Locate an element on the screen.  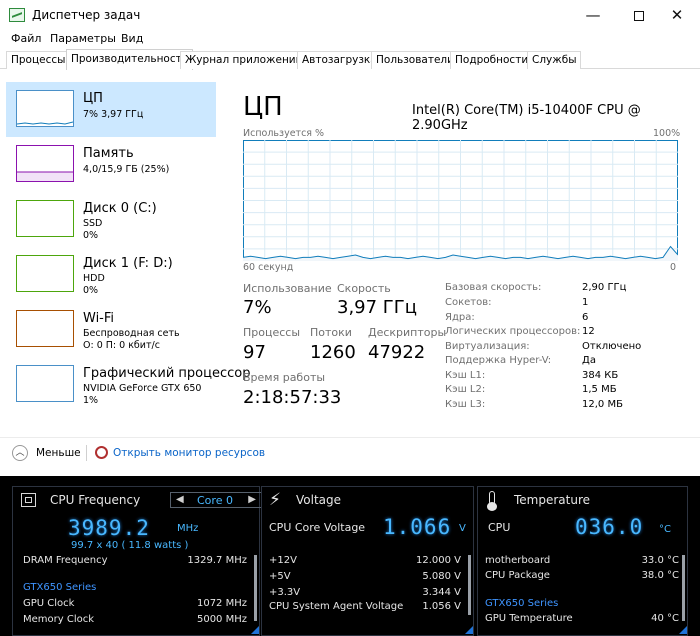
spec-value: Да is located at coordinates (589, 360).